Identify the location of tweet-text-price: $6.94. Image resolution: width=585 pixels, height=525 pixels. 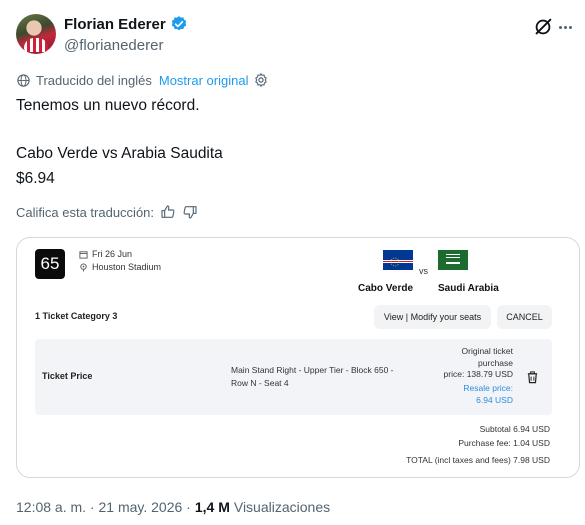
(35, 178).